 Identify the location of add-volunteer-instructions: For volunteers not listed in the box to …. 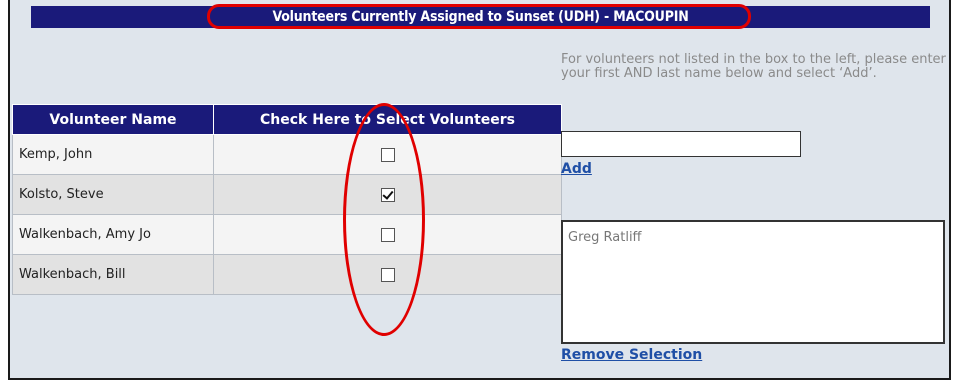
(753, 66).